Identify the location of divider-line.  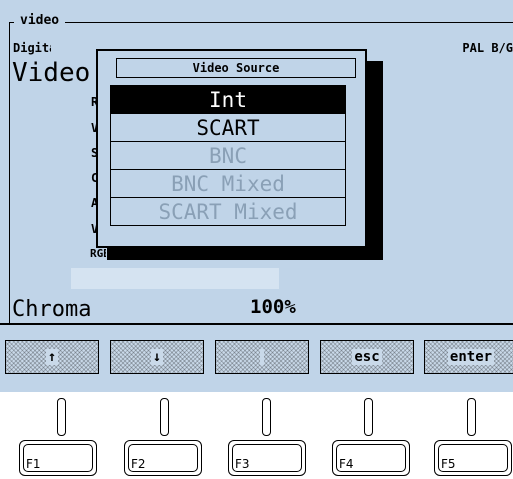
(256, 324).